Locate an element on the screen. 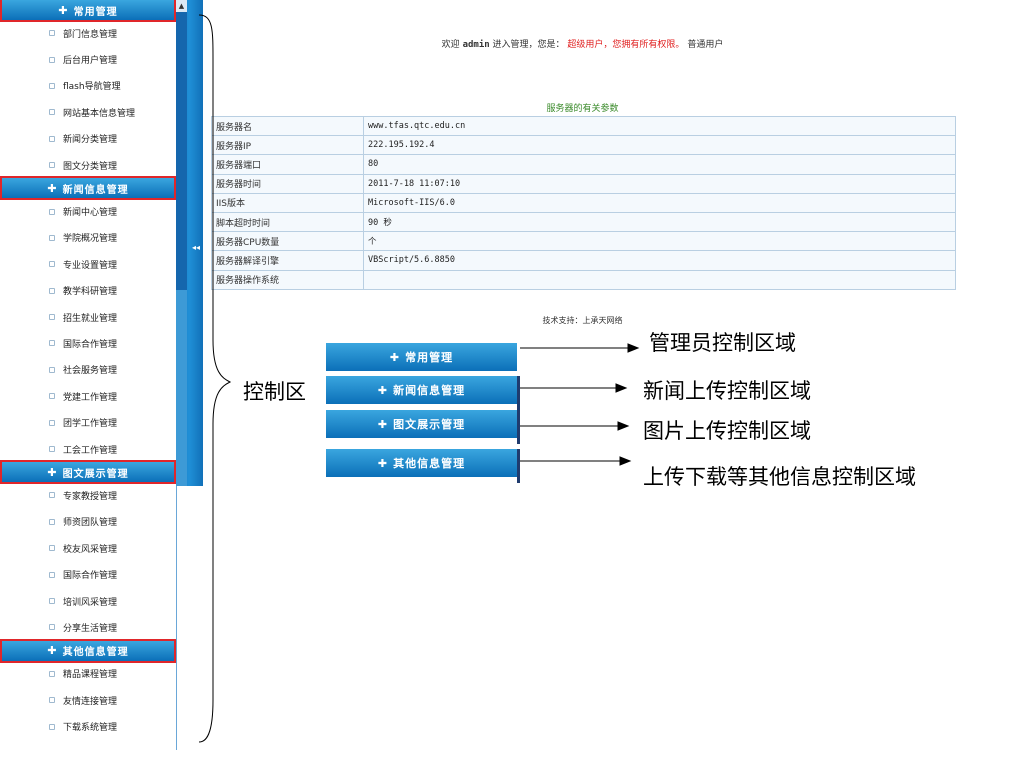 The height and width of the screenshot is (768, 1024). server-params-title: 服务器的有关参数 is located at coordinates (582, 109).